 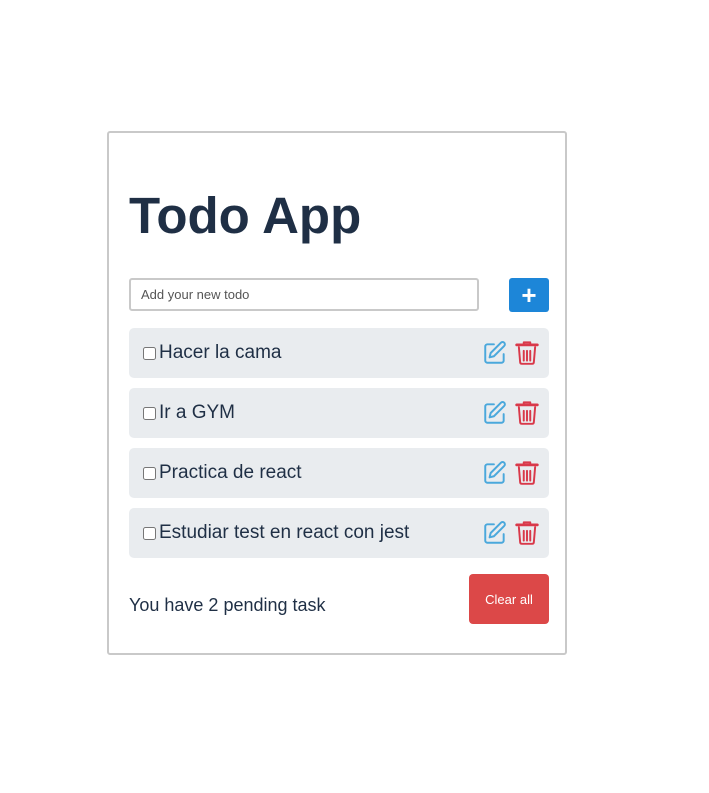 What do you see at coordinates (509, 599) in the screenshot?
I see `clear-all-button: Clear all` at bounding box center [509, 599].